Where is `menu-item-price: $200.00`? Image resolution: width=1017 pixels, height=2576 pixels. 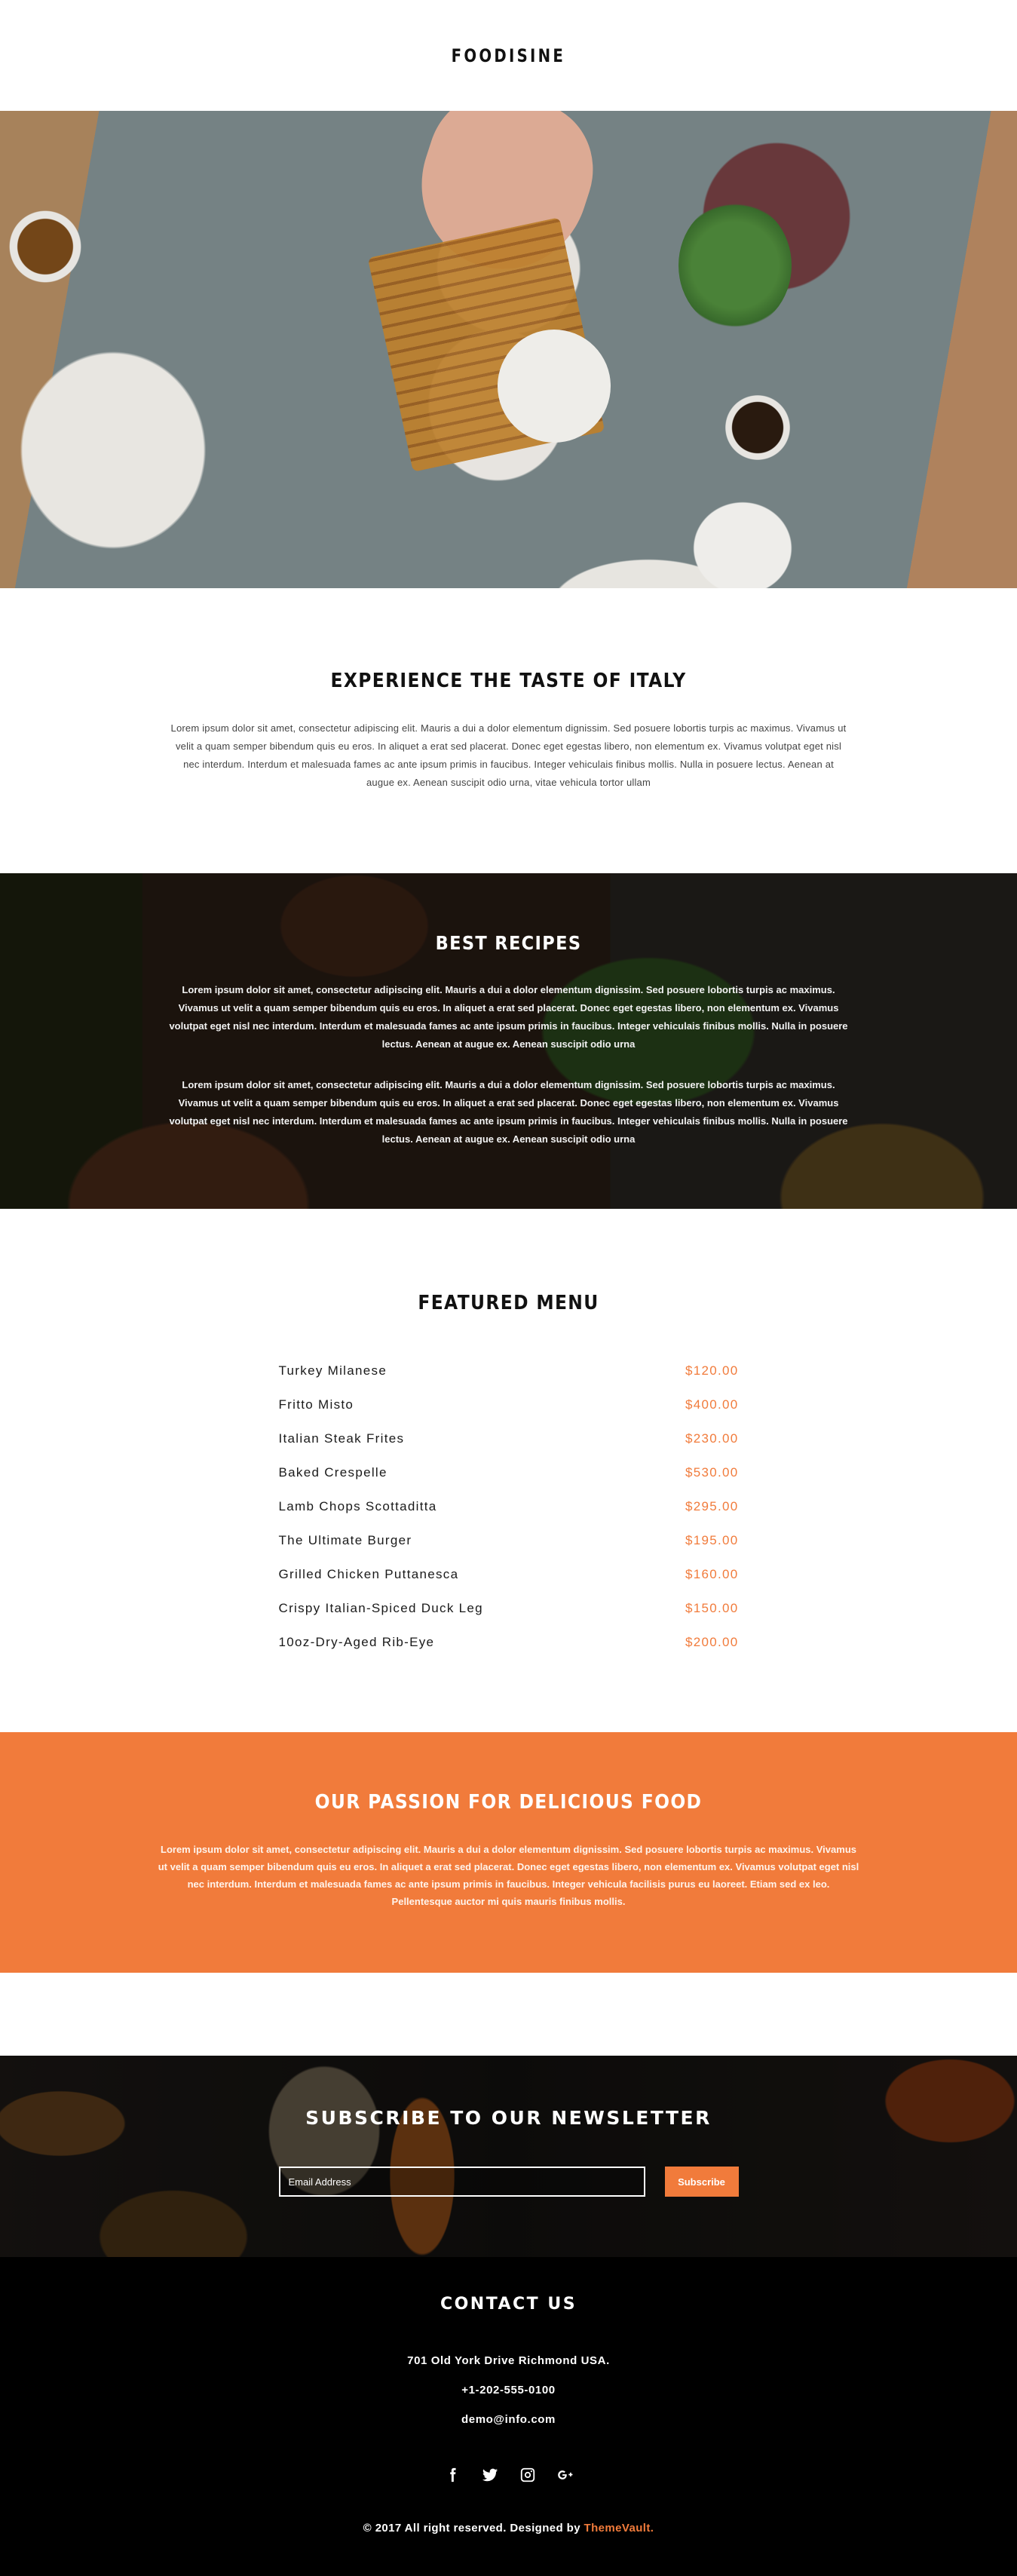 menu-item-price: $200.00 is located at coordinates (712, 1641).